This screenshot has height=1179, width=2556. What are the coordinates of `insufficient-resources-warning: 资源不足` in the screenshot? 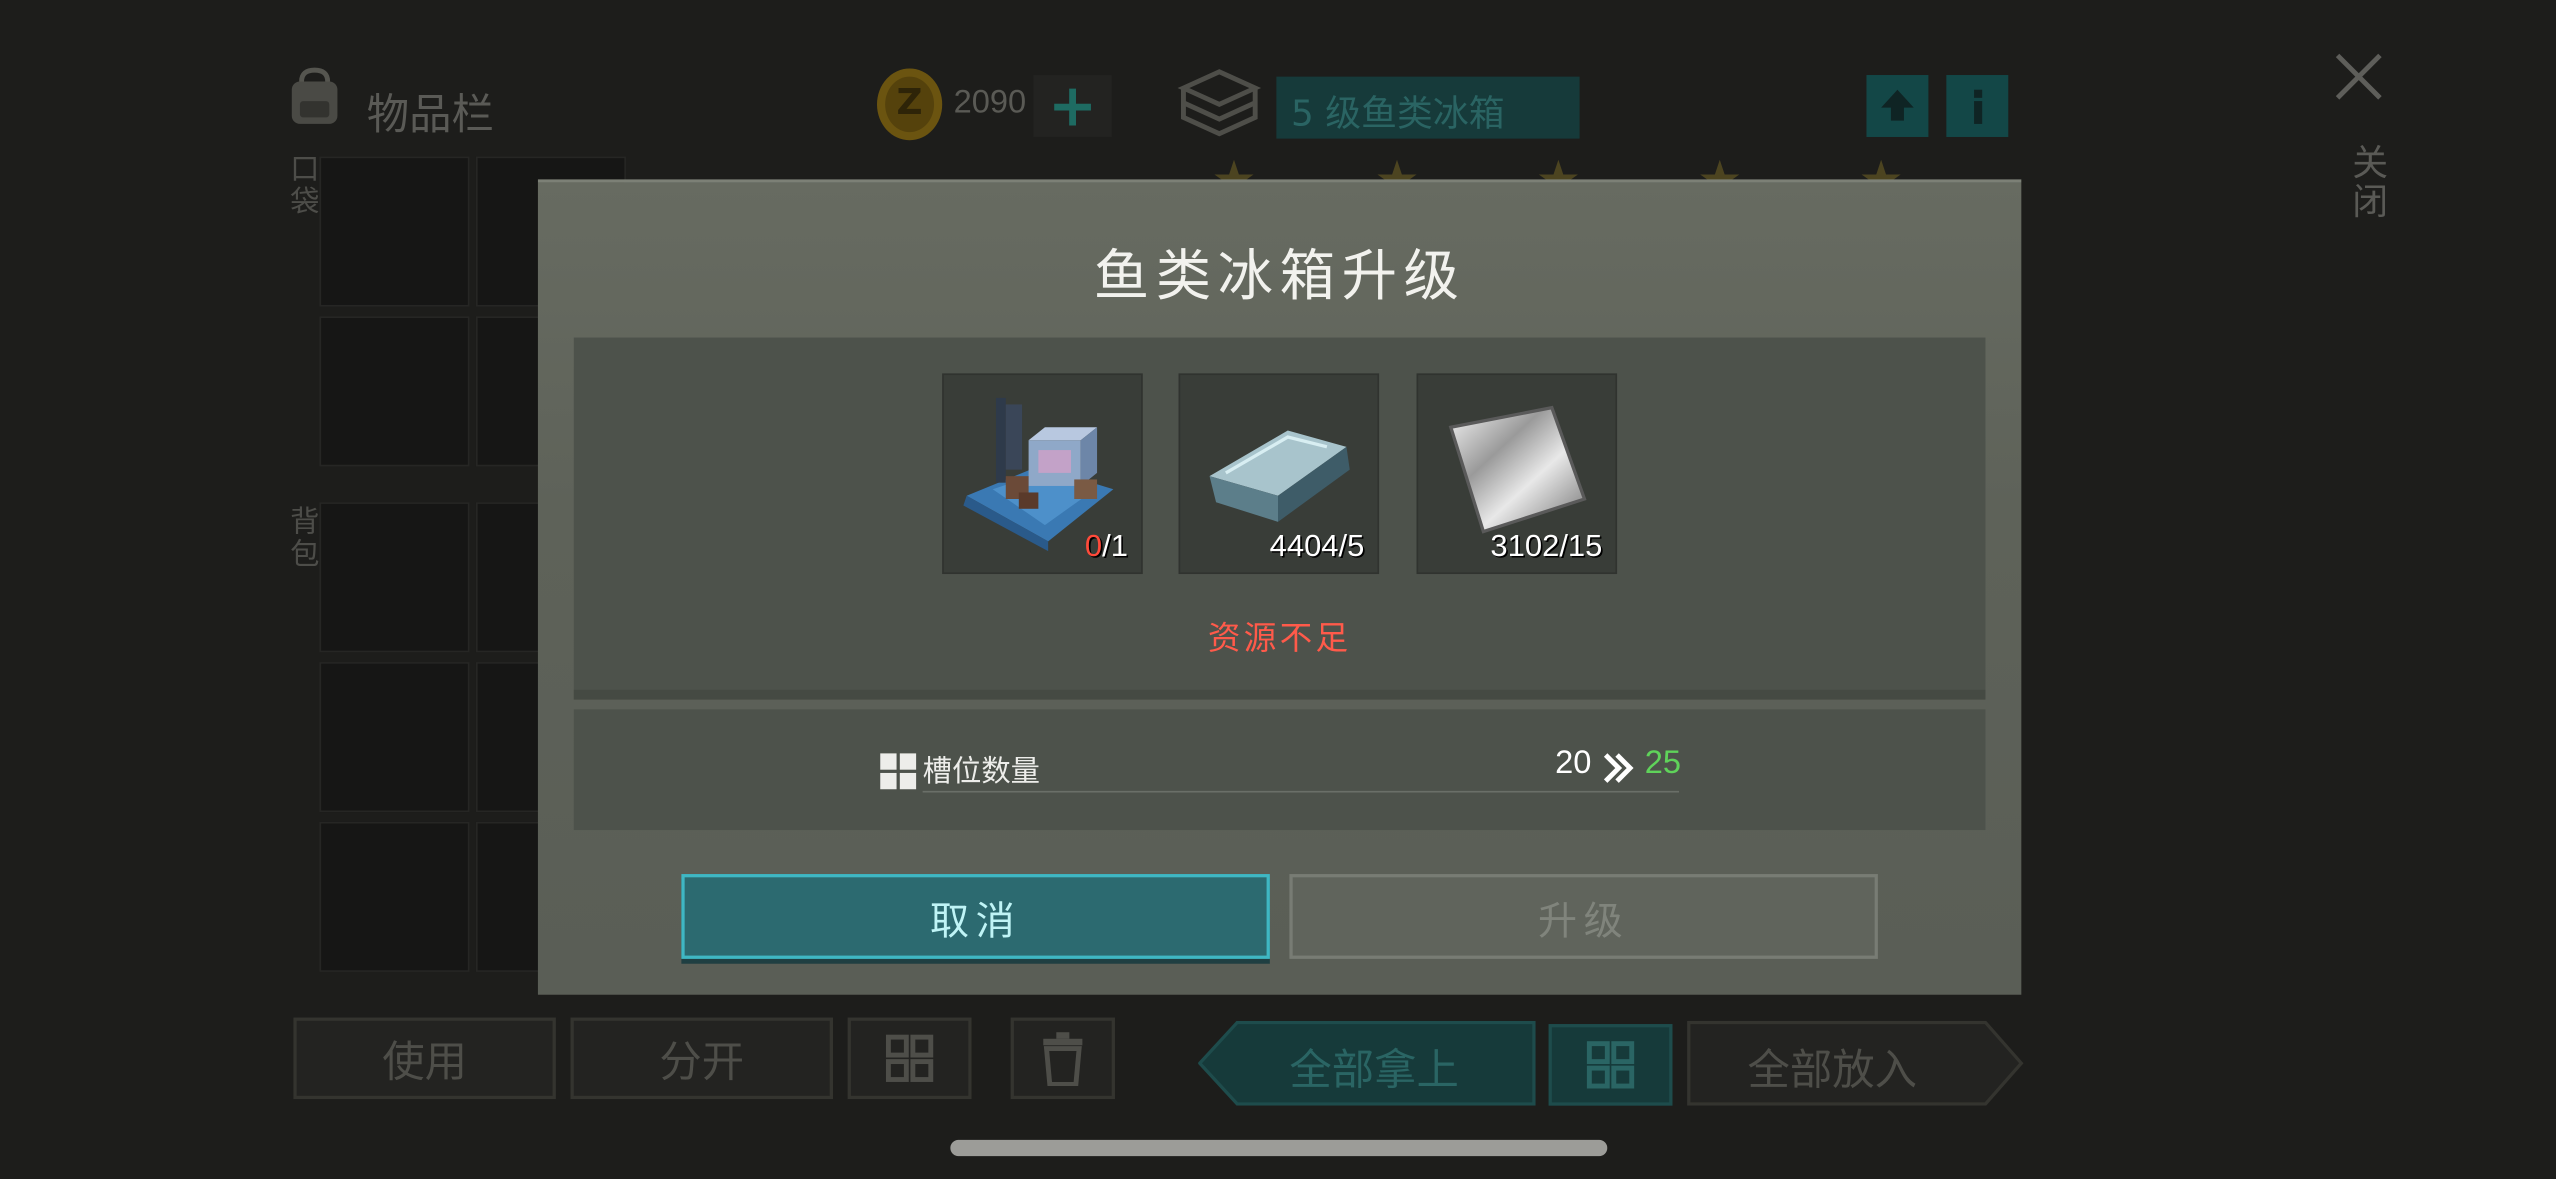 It's located at (1279, 638).